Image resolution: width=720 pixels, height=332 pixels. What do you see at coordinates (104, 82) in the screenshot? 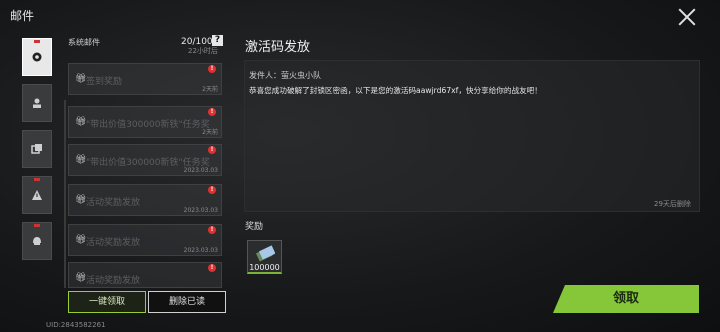
I see `mail-title: 签到奖励` at bounding box center [104, 82].